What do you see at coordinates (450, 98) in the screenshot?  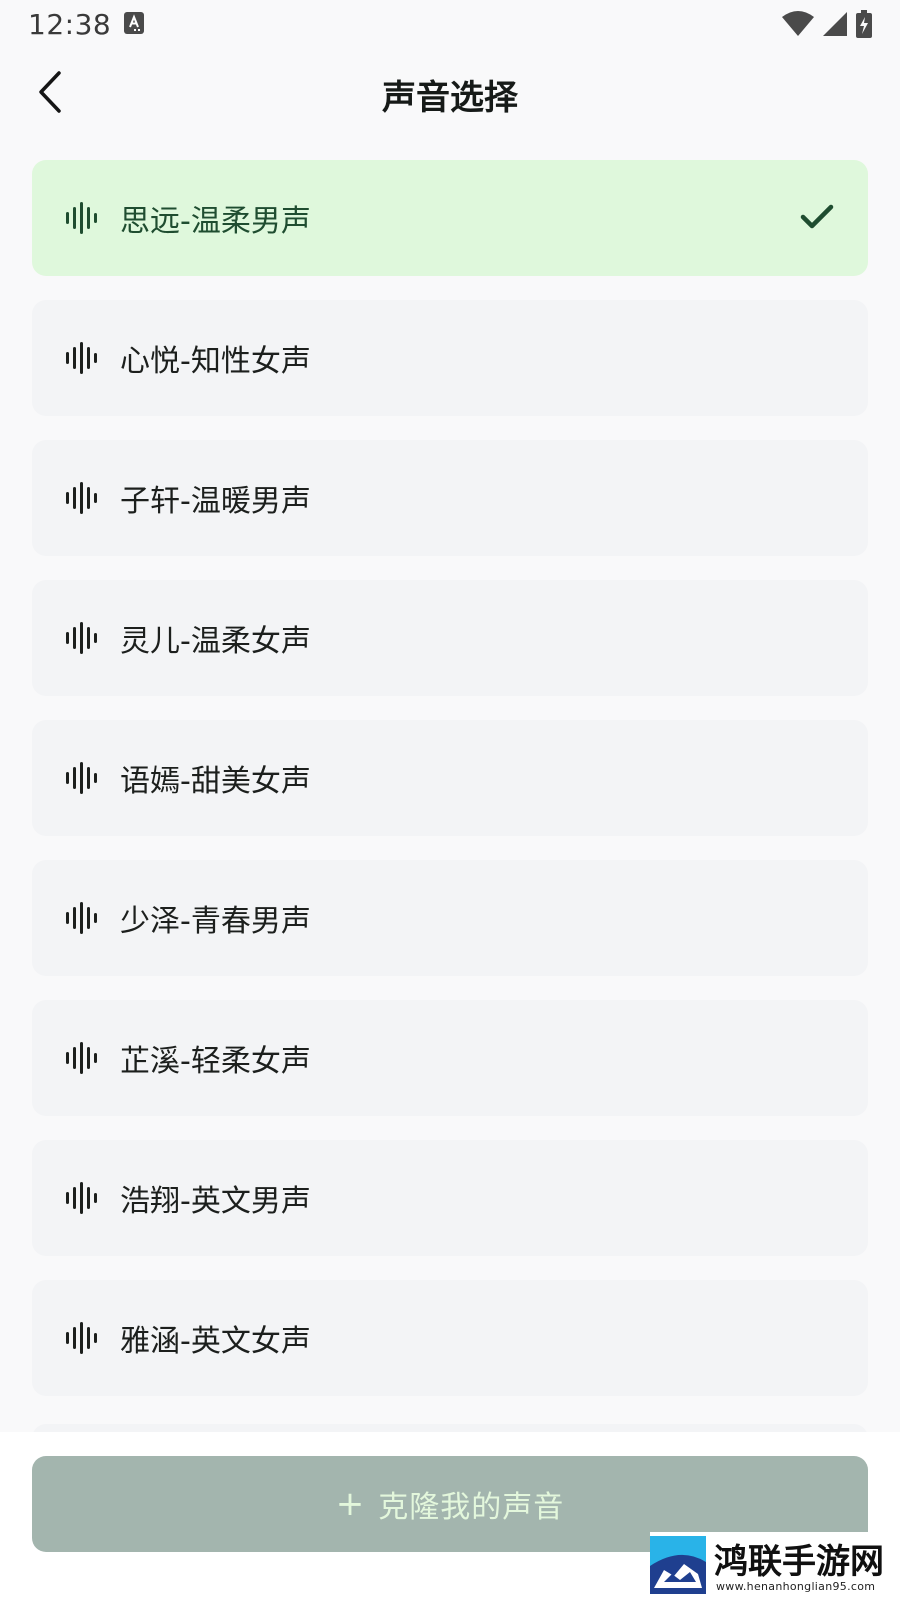 I see `page-title: 声音选择` at bounding box center [450, 98].